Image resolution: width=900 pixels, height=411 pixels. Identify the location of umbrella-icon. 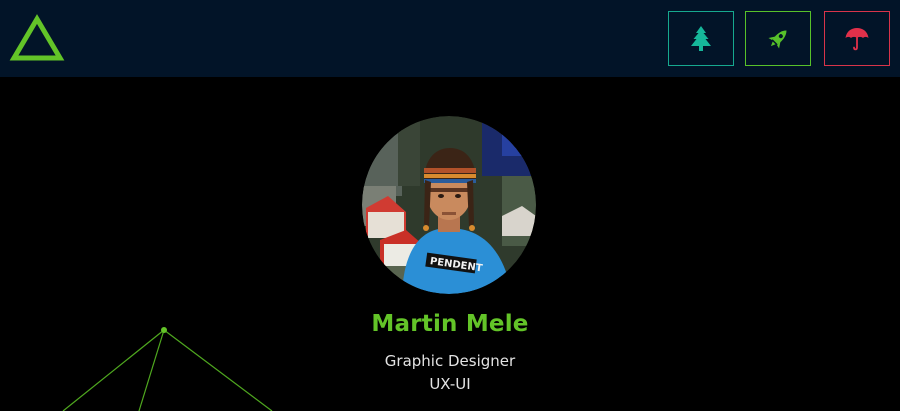
(857, 38).